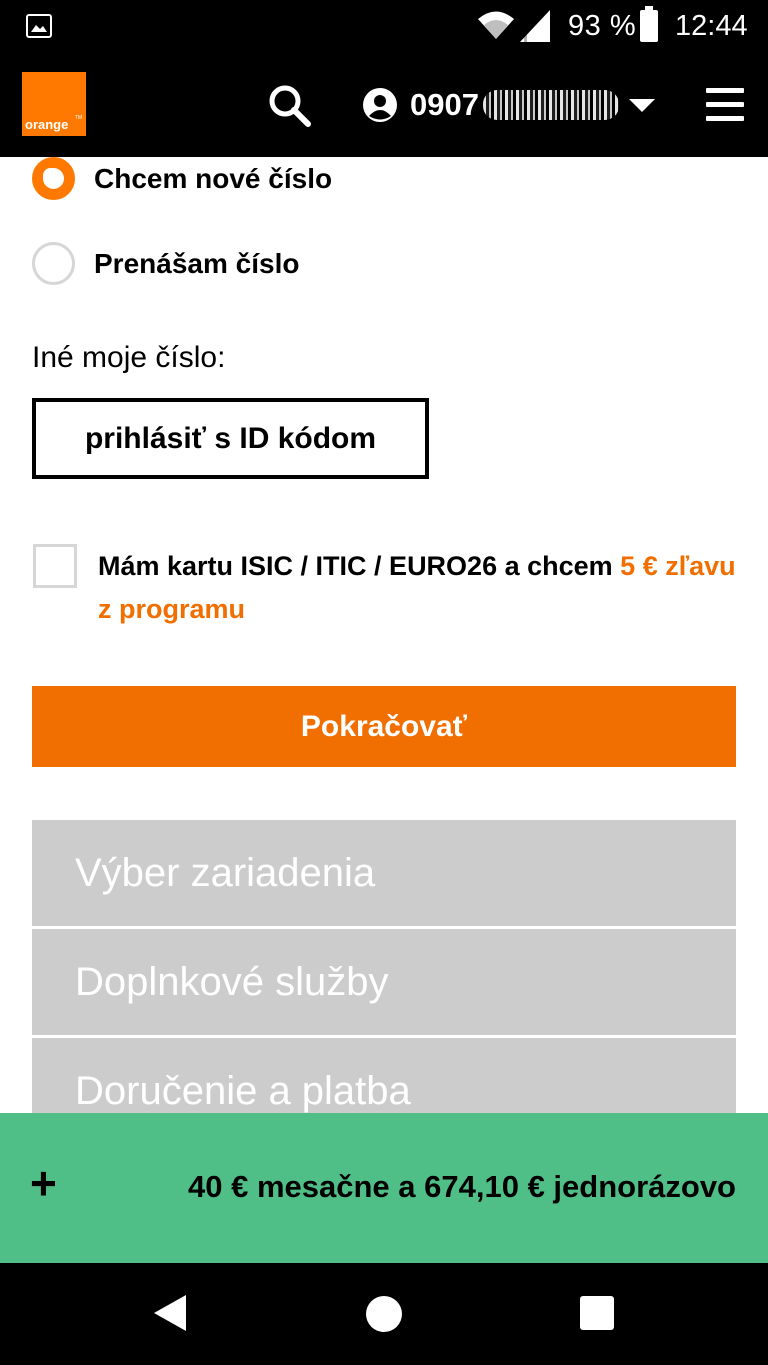 The width and height of the screenshot is (768, 1365). What do you see at coordinates (535, 26) in the screenshot?
I see `signal-icon` at bounding box center [535, 26].